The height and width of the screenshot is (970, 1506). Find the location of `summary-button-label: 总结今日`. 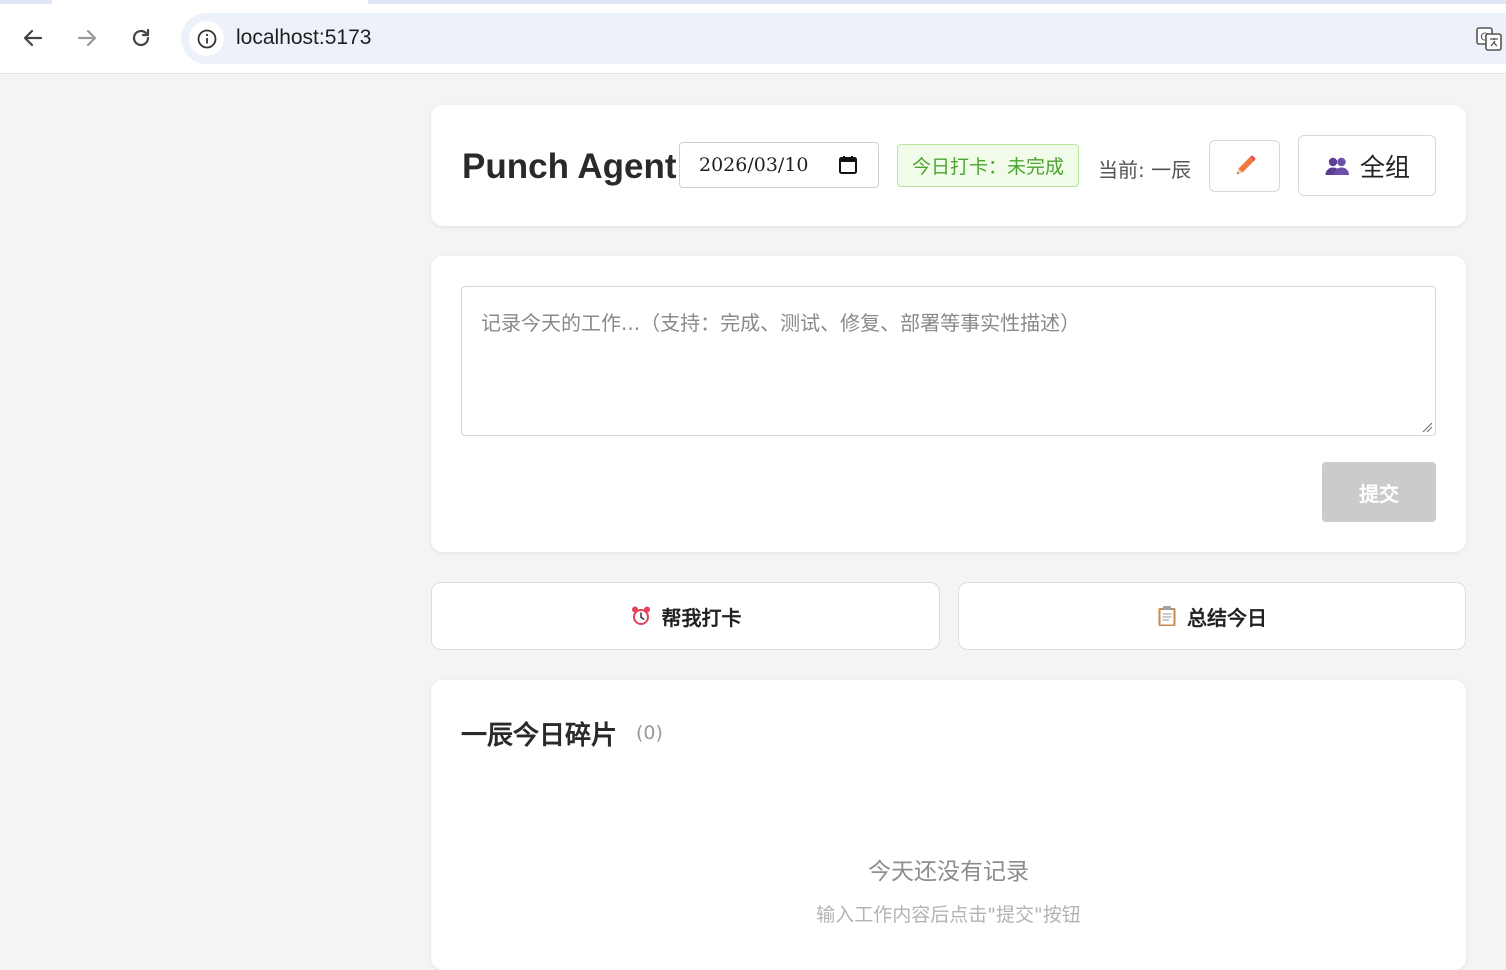

summary-button-label: 总结今日 is located at coordinates (1227, 617).